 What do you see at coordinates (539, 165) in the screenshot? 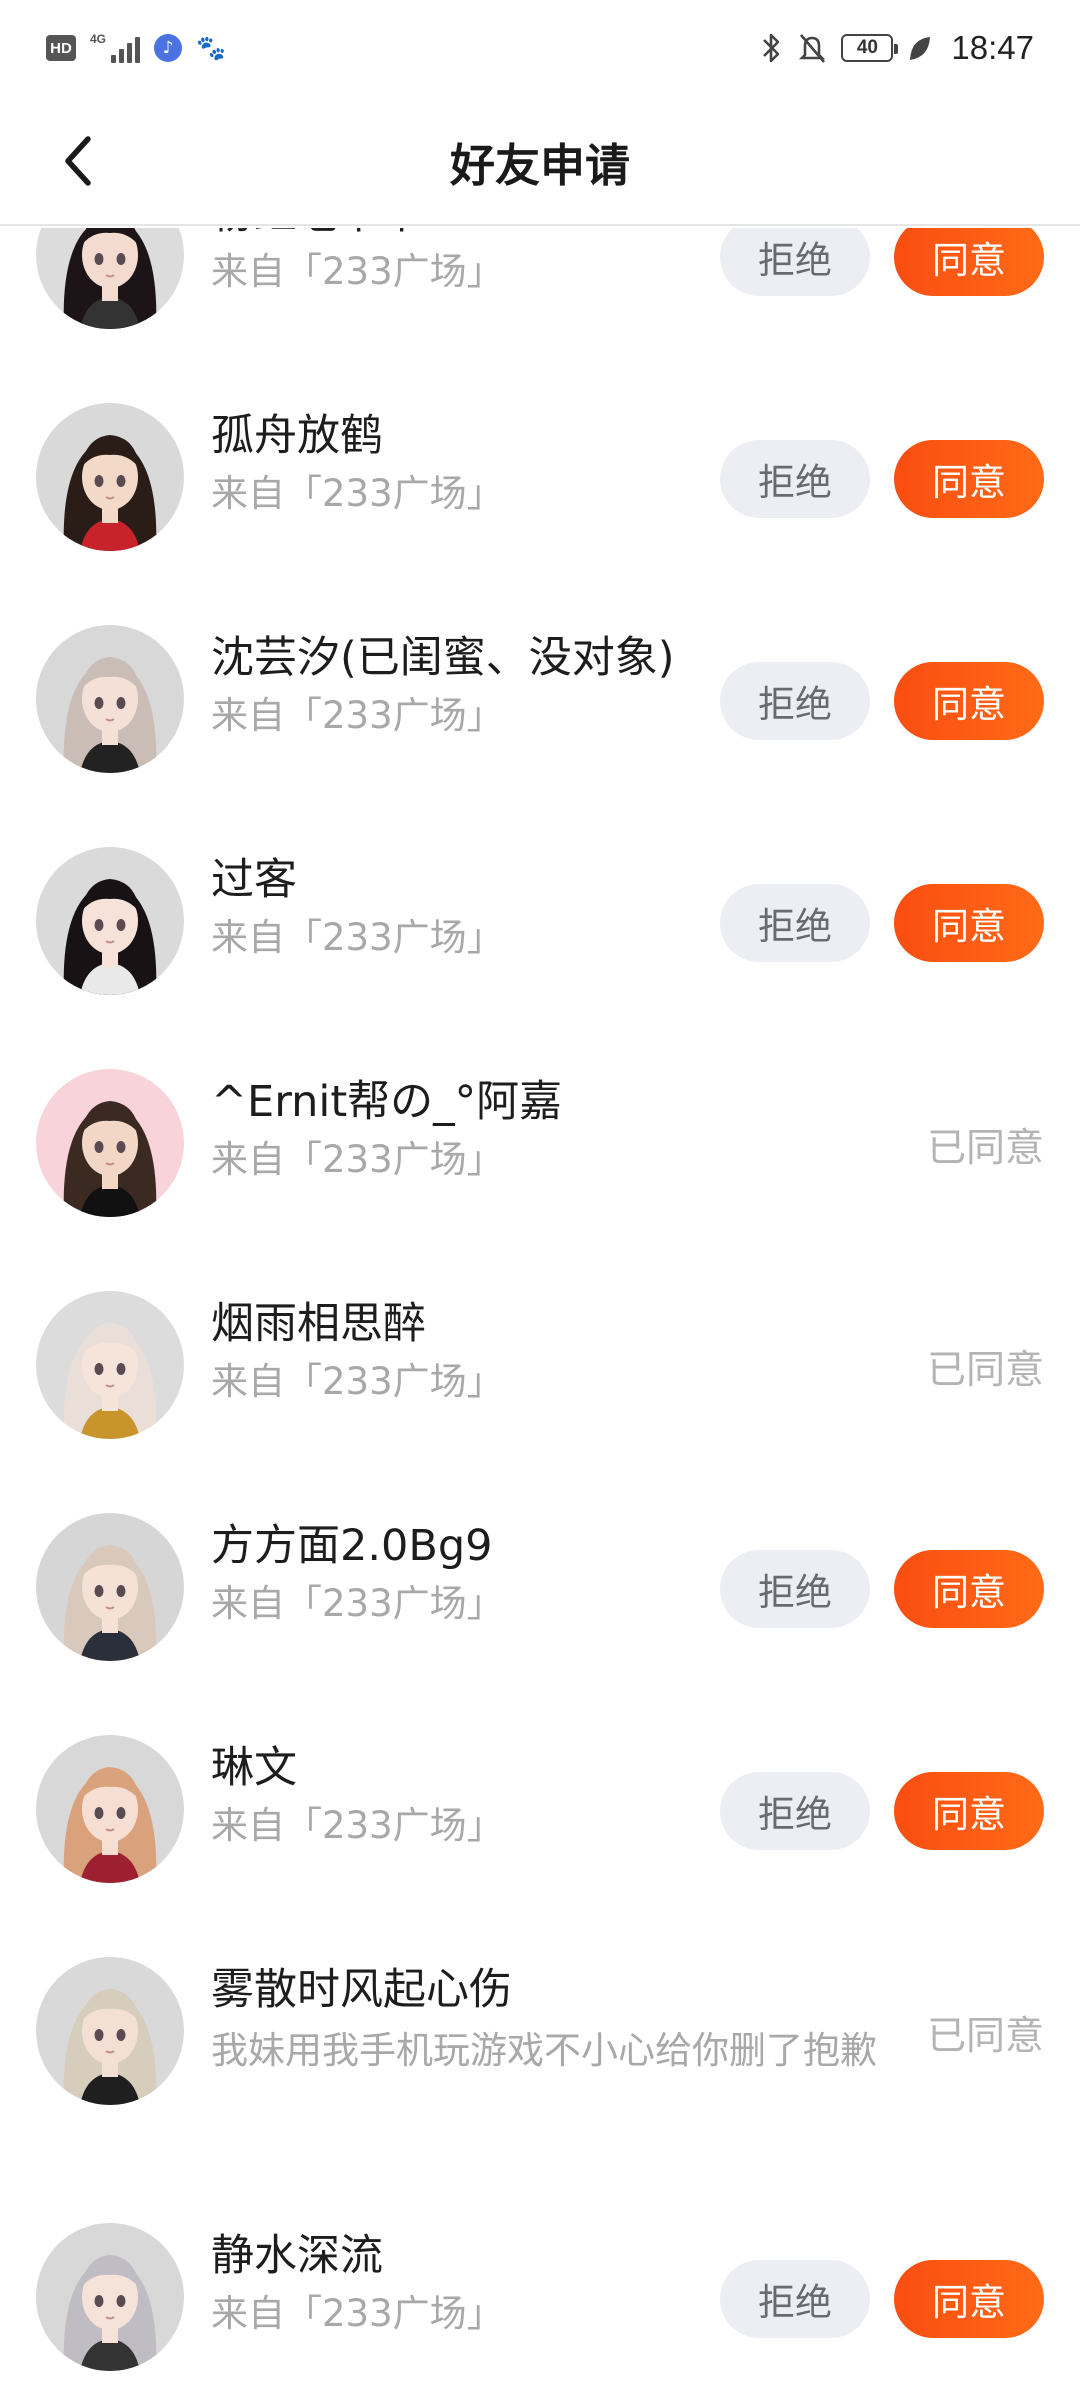
I see `page-title: 好友申请` at bounding box center [539, 165].